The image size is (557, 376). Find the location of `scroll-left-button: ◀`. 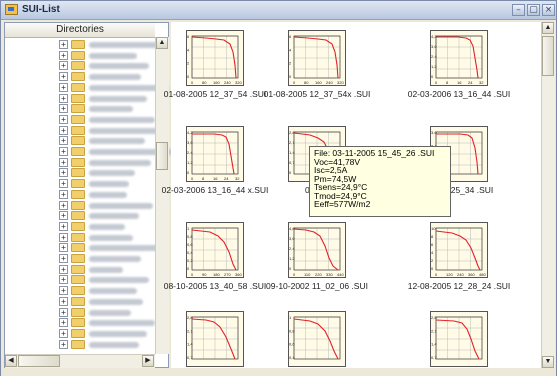

scroll-left-button: ◀ is located at coordinates (11, 361).